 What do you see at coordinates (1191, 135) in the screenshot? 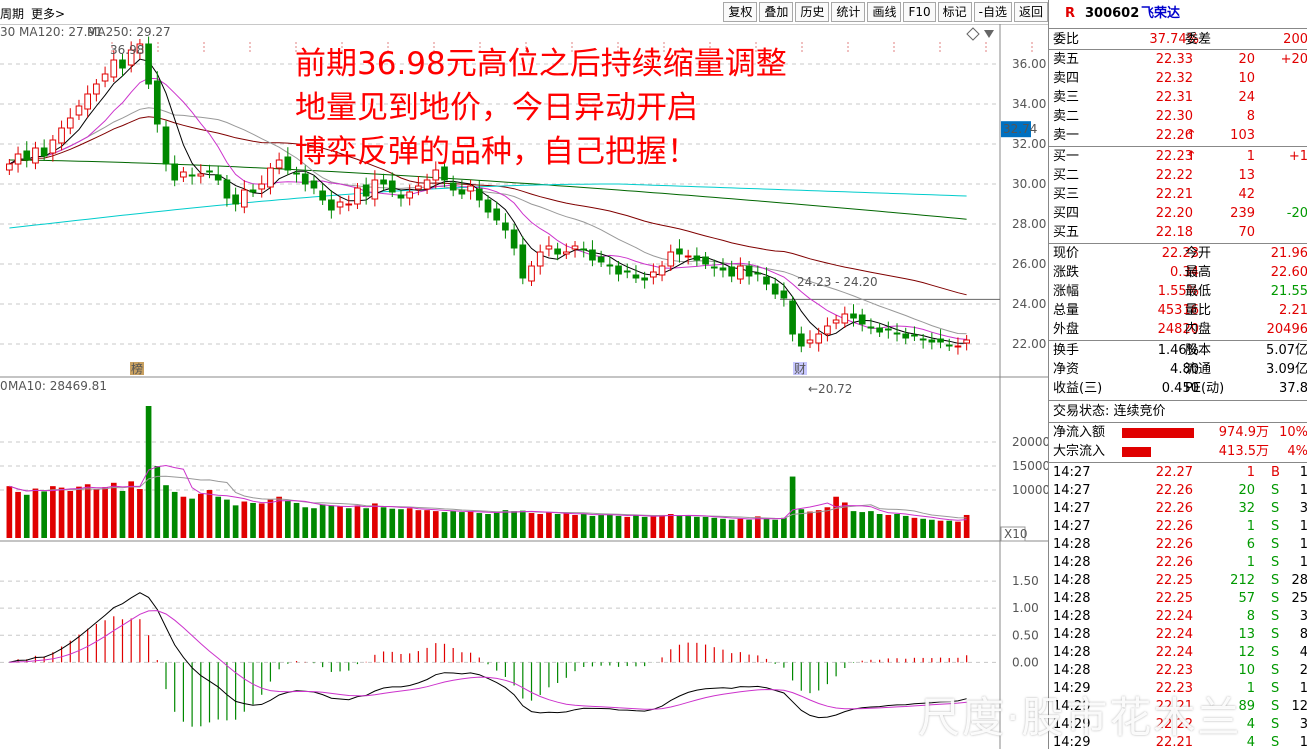
I see `sell-arrow: ↑` at bounding box center [1191, 135].